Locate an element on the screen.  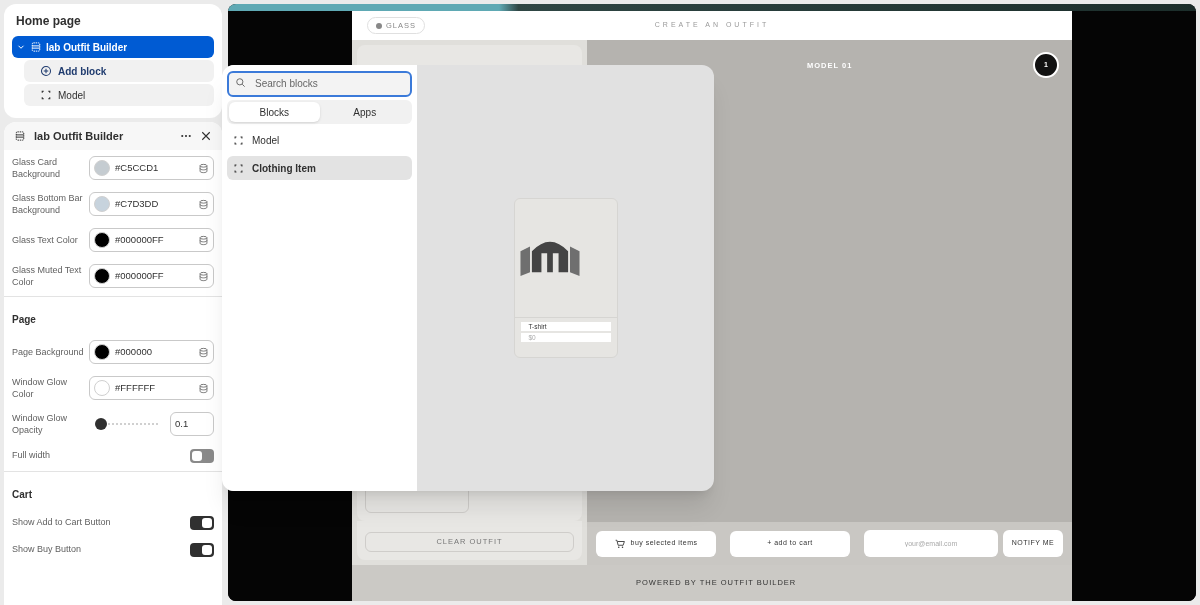
field-label: Page Background is located at coordinates (48, 352).